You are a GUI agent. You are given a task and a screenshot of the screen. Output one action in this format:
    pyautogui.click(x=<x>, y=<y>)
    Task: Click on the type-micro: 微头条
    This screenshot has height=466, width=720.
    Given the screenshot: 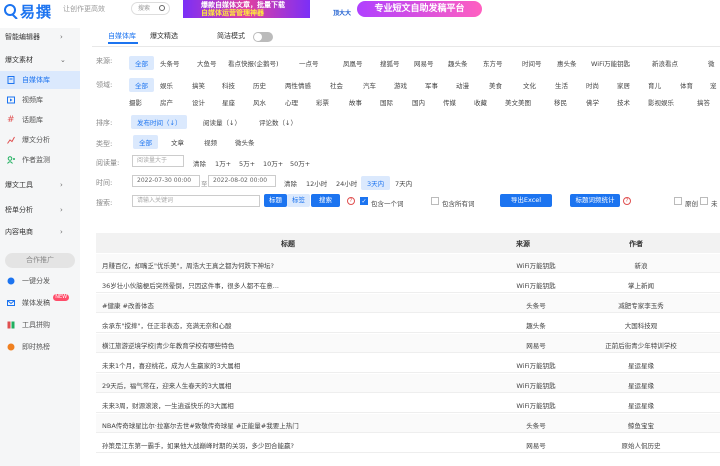 What is the action you would take?
    pyautogui.click(x=245, y=142)
    